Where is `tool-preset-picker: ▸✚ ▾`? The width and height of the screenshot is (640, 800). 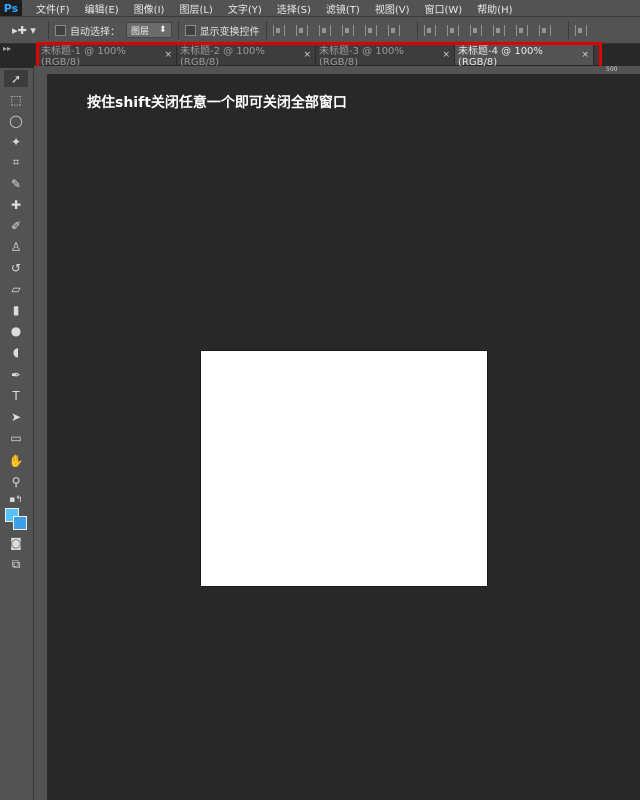 tool-preset-picker: ▸✚ ▾ is located at coordinates (24, 30).